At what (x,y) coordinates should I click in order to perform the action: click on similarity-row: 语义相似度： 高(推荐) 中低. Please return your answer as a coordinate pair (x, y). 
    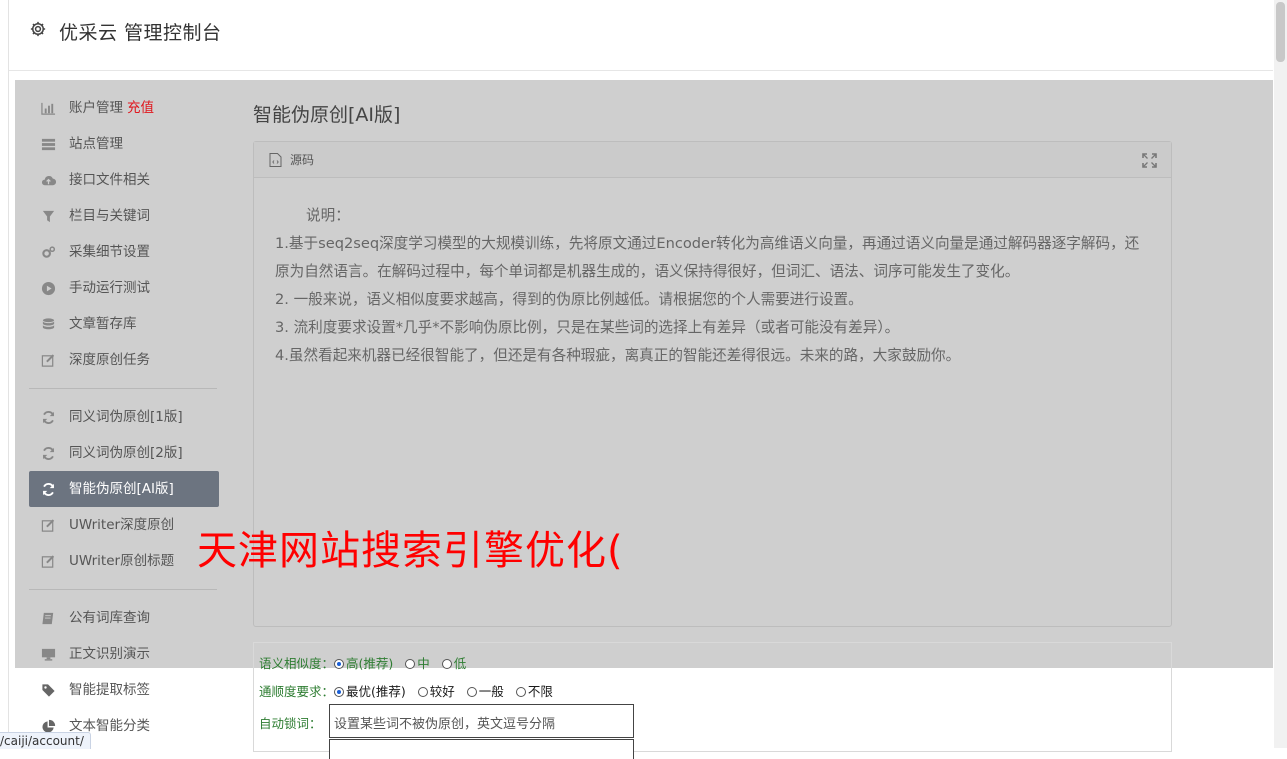
    Looking at the image, I should click on (368, 662).